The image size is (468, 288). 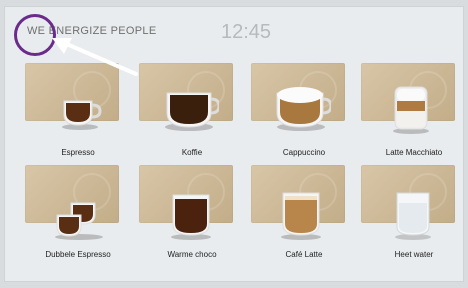 I want to click on double-espresso-cups-icon, so click(x=79, y=221).